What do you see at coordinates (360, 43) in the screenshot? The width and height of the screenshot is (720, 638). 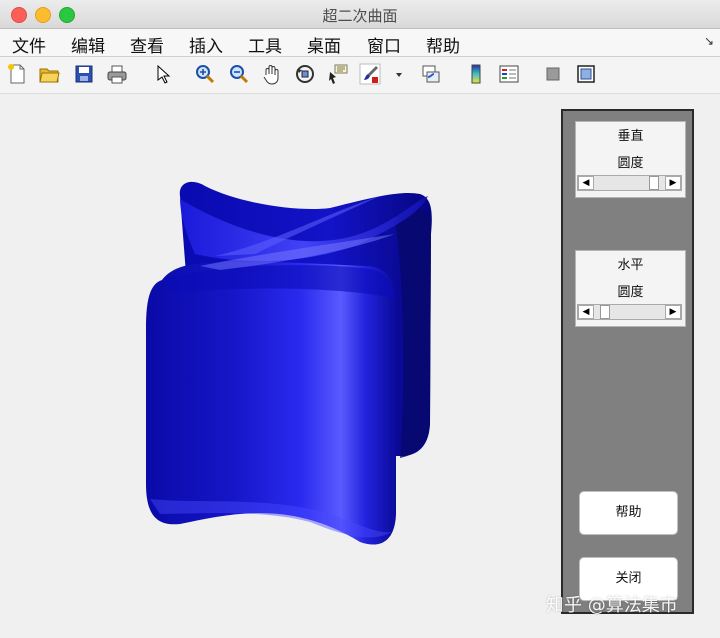 I see `menu-bar: 文件 编辑 查看 插入 工具 桌面 窗口 帮助 ↘` at bounding box center [360, 43].